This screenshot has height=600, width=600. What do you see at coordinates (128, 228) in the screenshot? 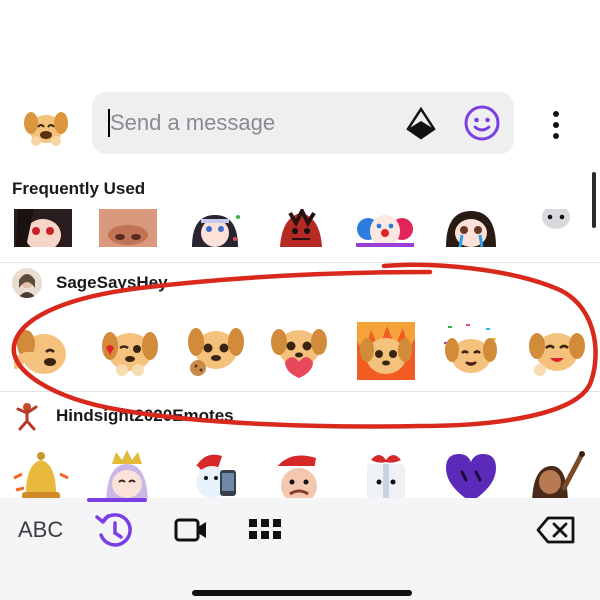
I see `emote-nose-closeup` at bounding box center [128, 228].